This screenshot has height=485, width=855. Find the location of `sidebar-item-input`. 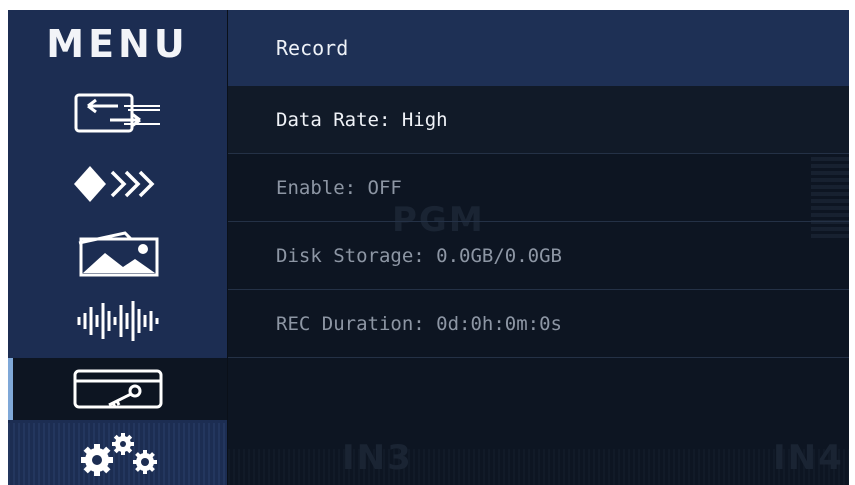

sidebar-item-input is located at coordinates (117, 113).